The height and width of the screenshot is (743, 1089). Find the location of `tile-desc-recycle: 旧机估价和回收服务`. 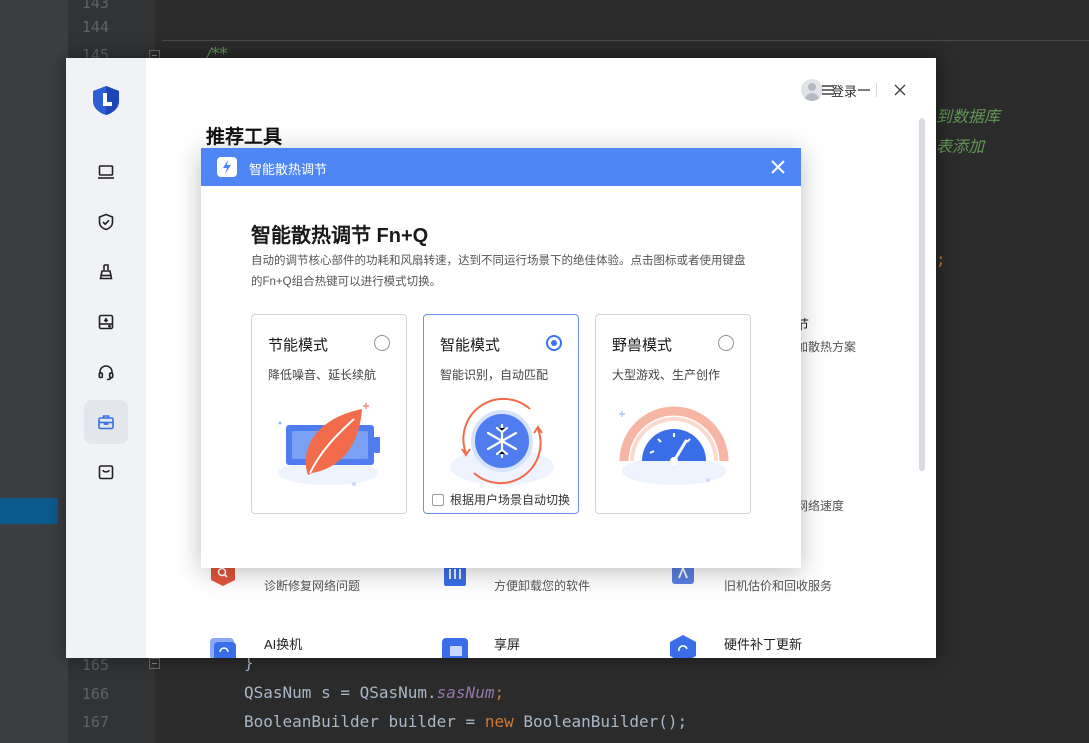

tile-desc-recycle: 旧机估价和回收服务 is located at coordinates (778, 586).